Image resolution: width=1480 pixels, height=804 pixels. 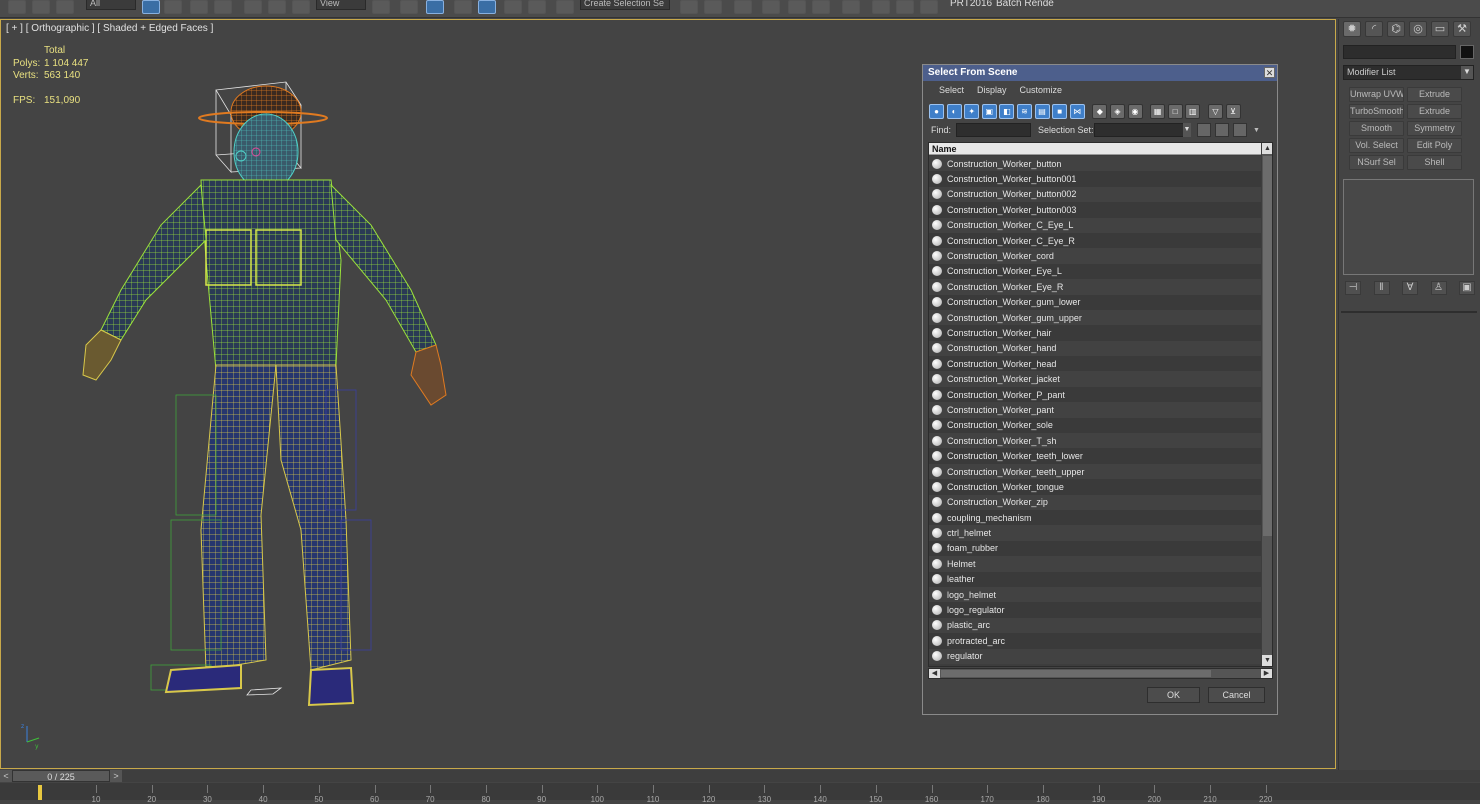 What do you see at coordinates (1376, 128) in the screenshot?
I see `smooth-button: Smooth` at bounding box center [1376, 128].